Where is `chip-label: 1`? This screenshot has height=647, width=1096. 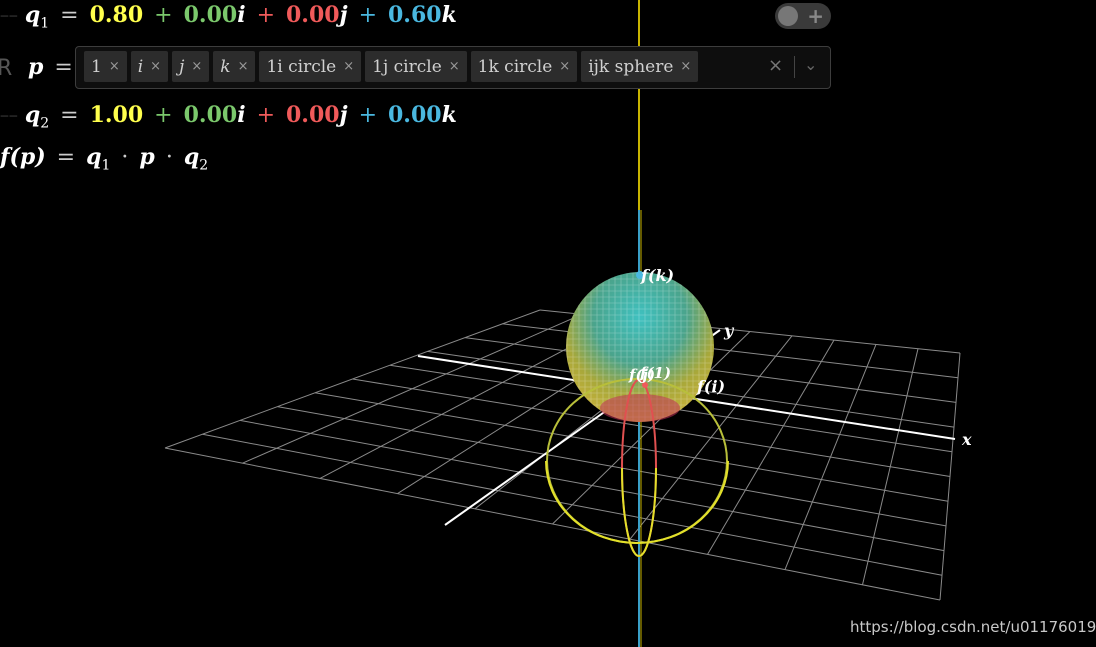 chip-label: 1 is located at coordinates (96, 66).